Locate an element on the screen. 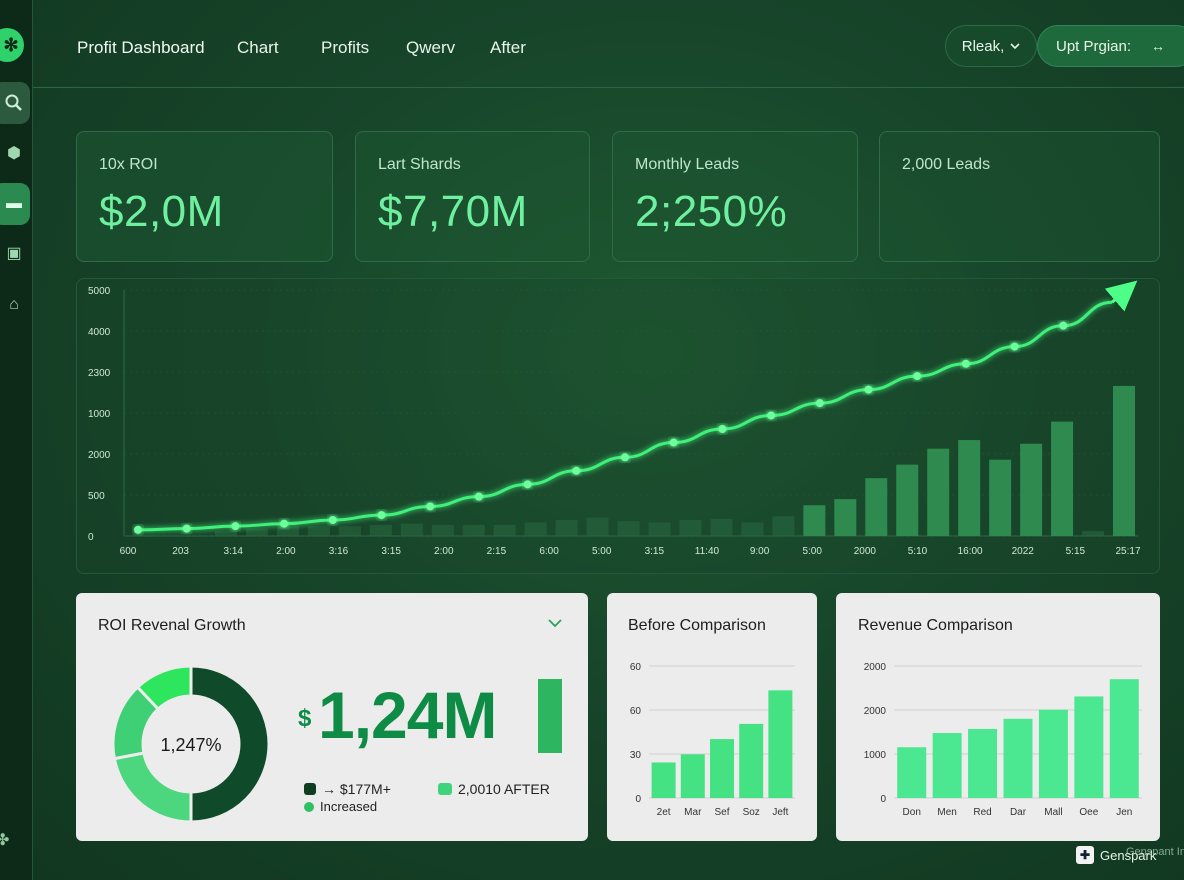 The width and height of the screenshot is (1184, 880). chart-icon: ▬ is located at coordinates (15, 204).